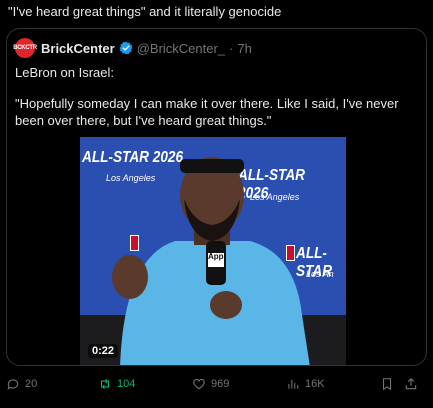 The width and height of the screenshot is (433, 408). Describe the element at coordinates (105, 384) in the screenshot. I see `repost-icon` at that location.